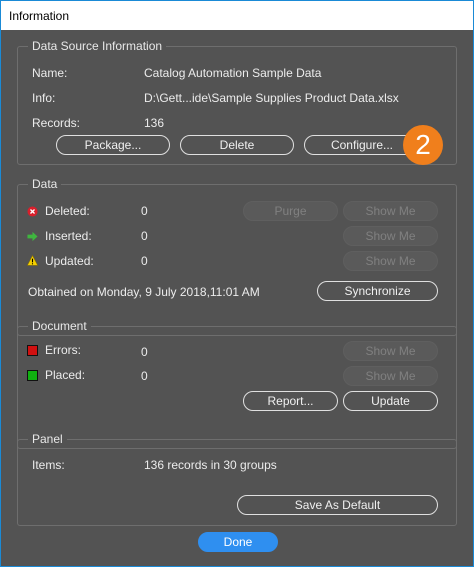  What do you see at coordinates (48, 465) in the screenshot?
I see `items-label: Items:` at bounding box center [48, 465].